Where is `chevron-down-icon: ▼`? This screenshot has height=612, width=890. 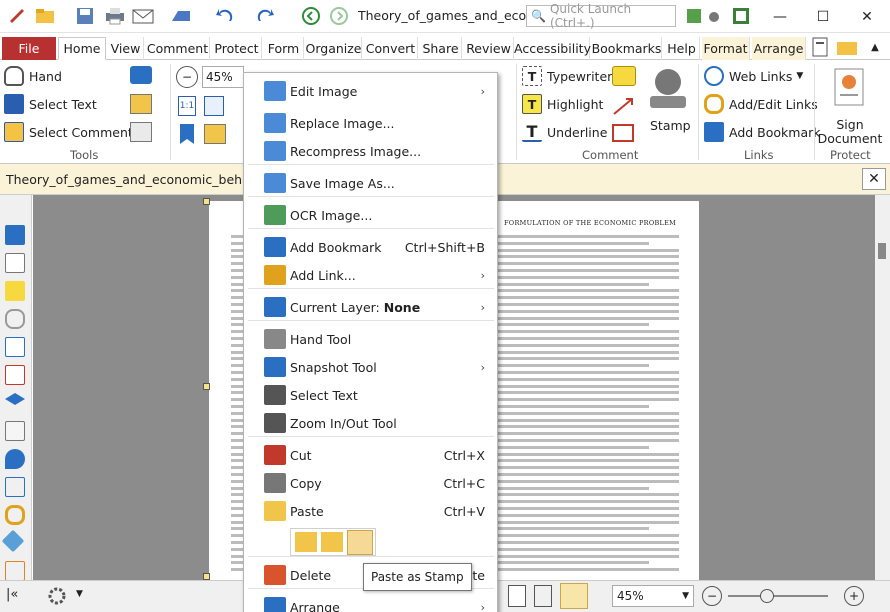 chevron-down-icon: ▼ is located at coordinates (79, 594).